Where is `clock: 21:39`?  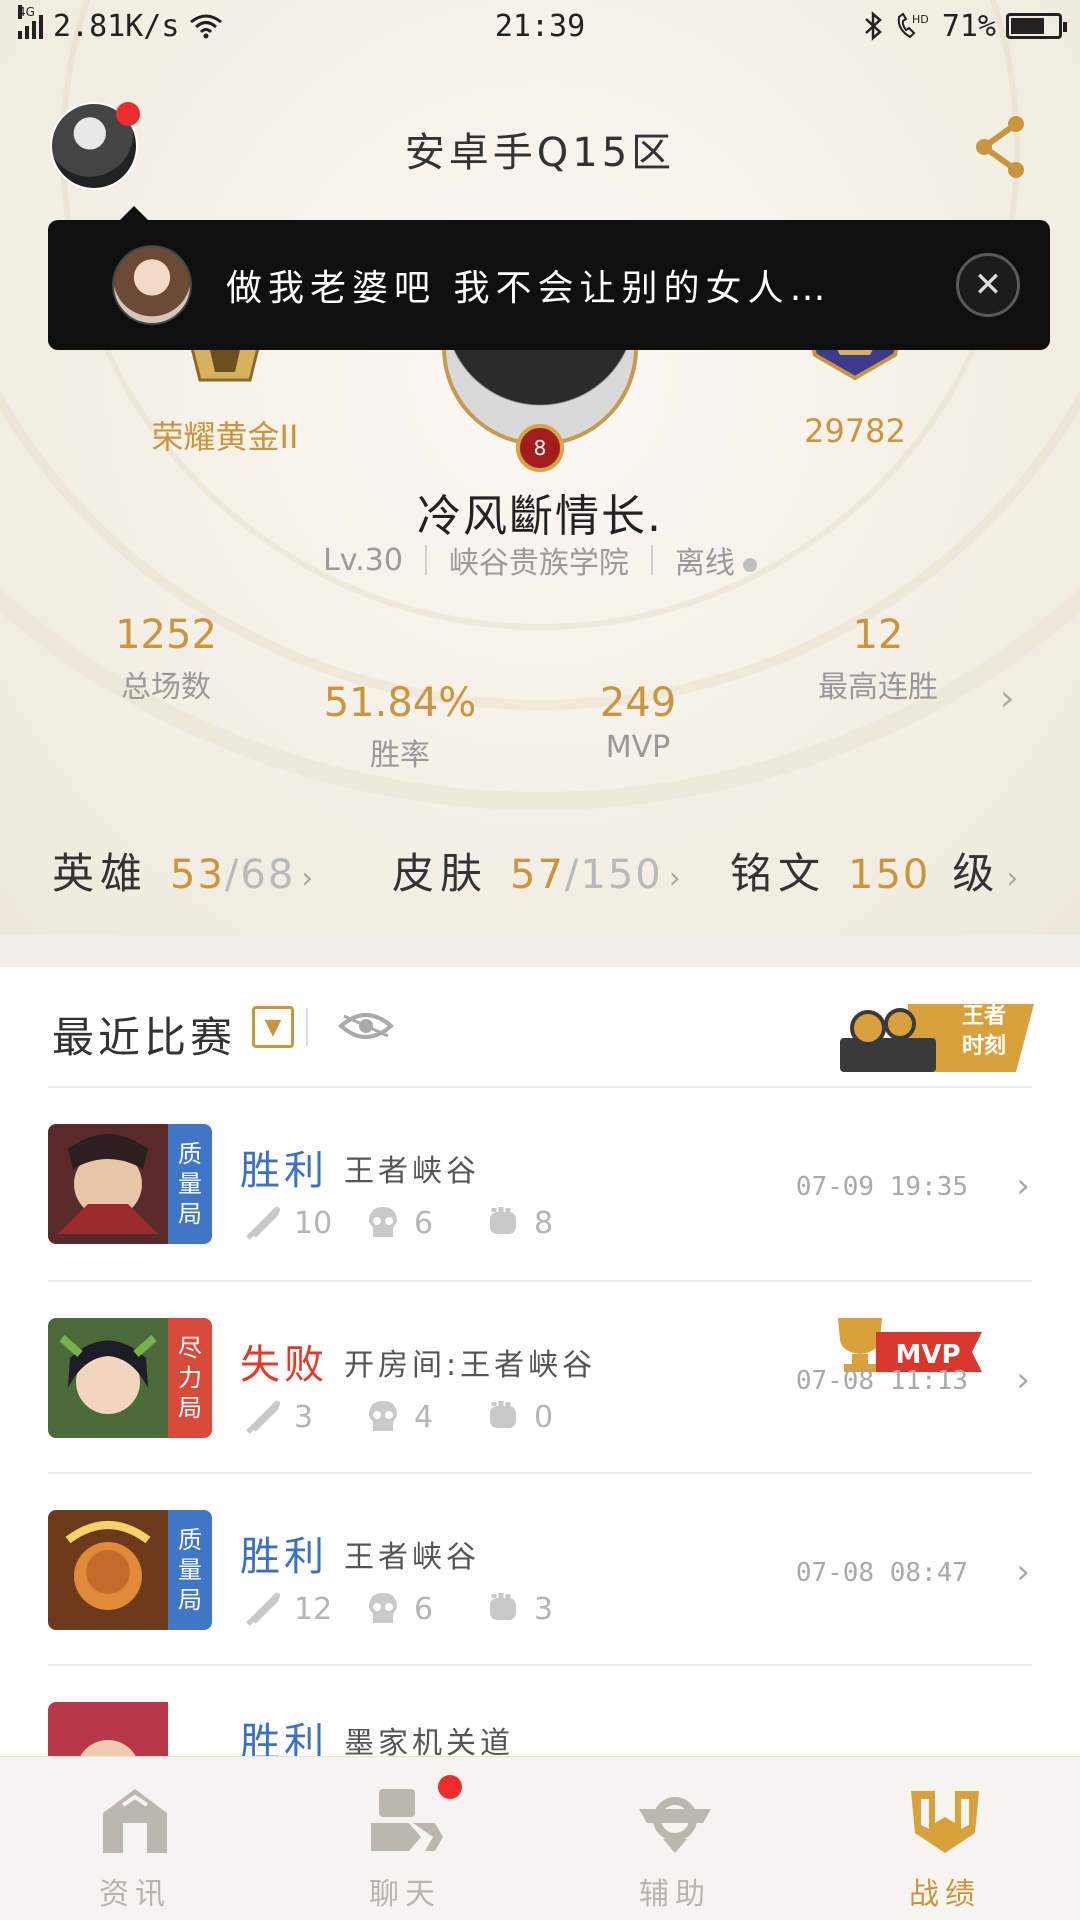 clock: 21:39 is located at coordinates (540, 26).